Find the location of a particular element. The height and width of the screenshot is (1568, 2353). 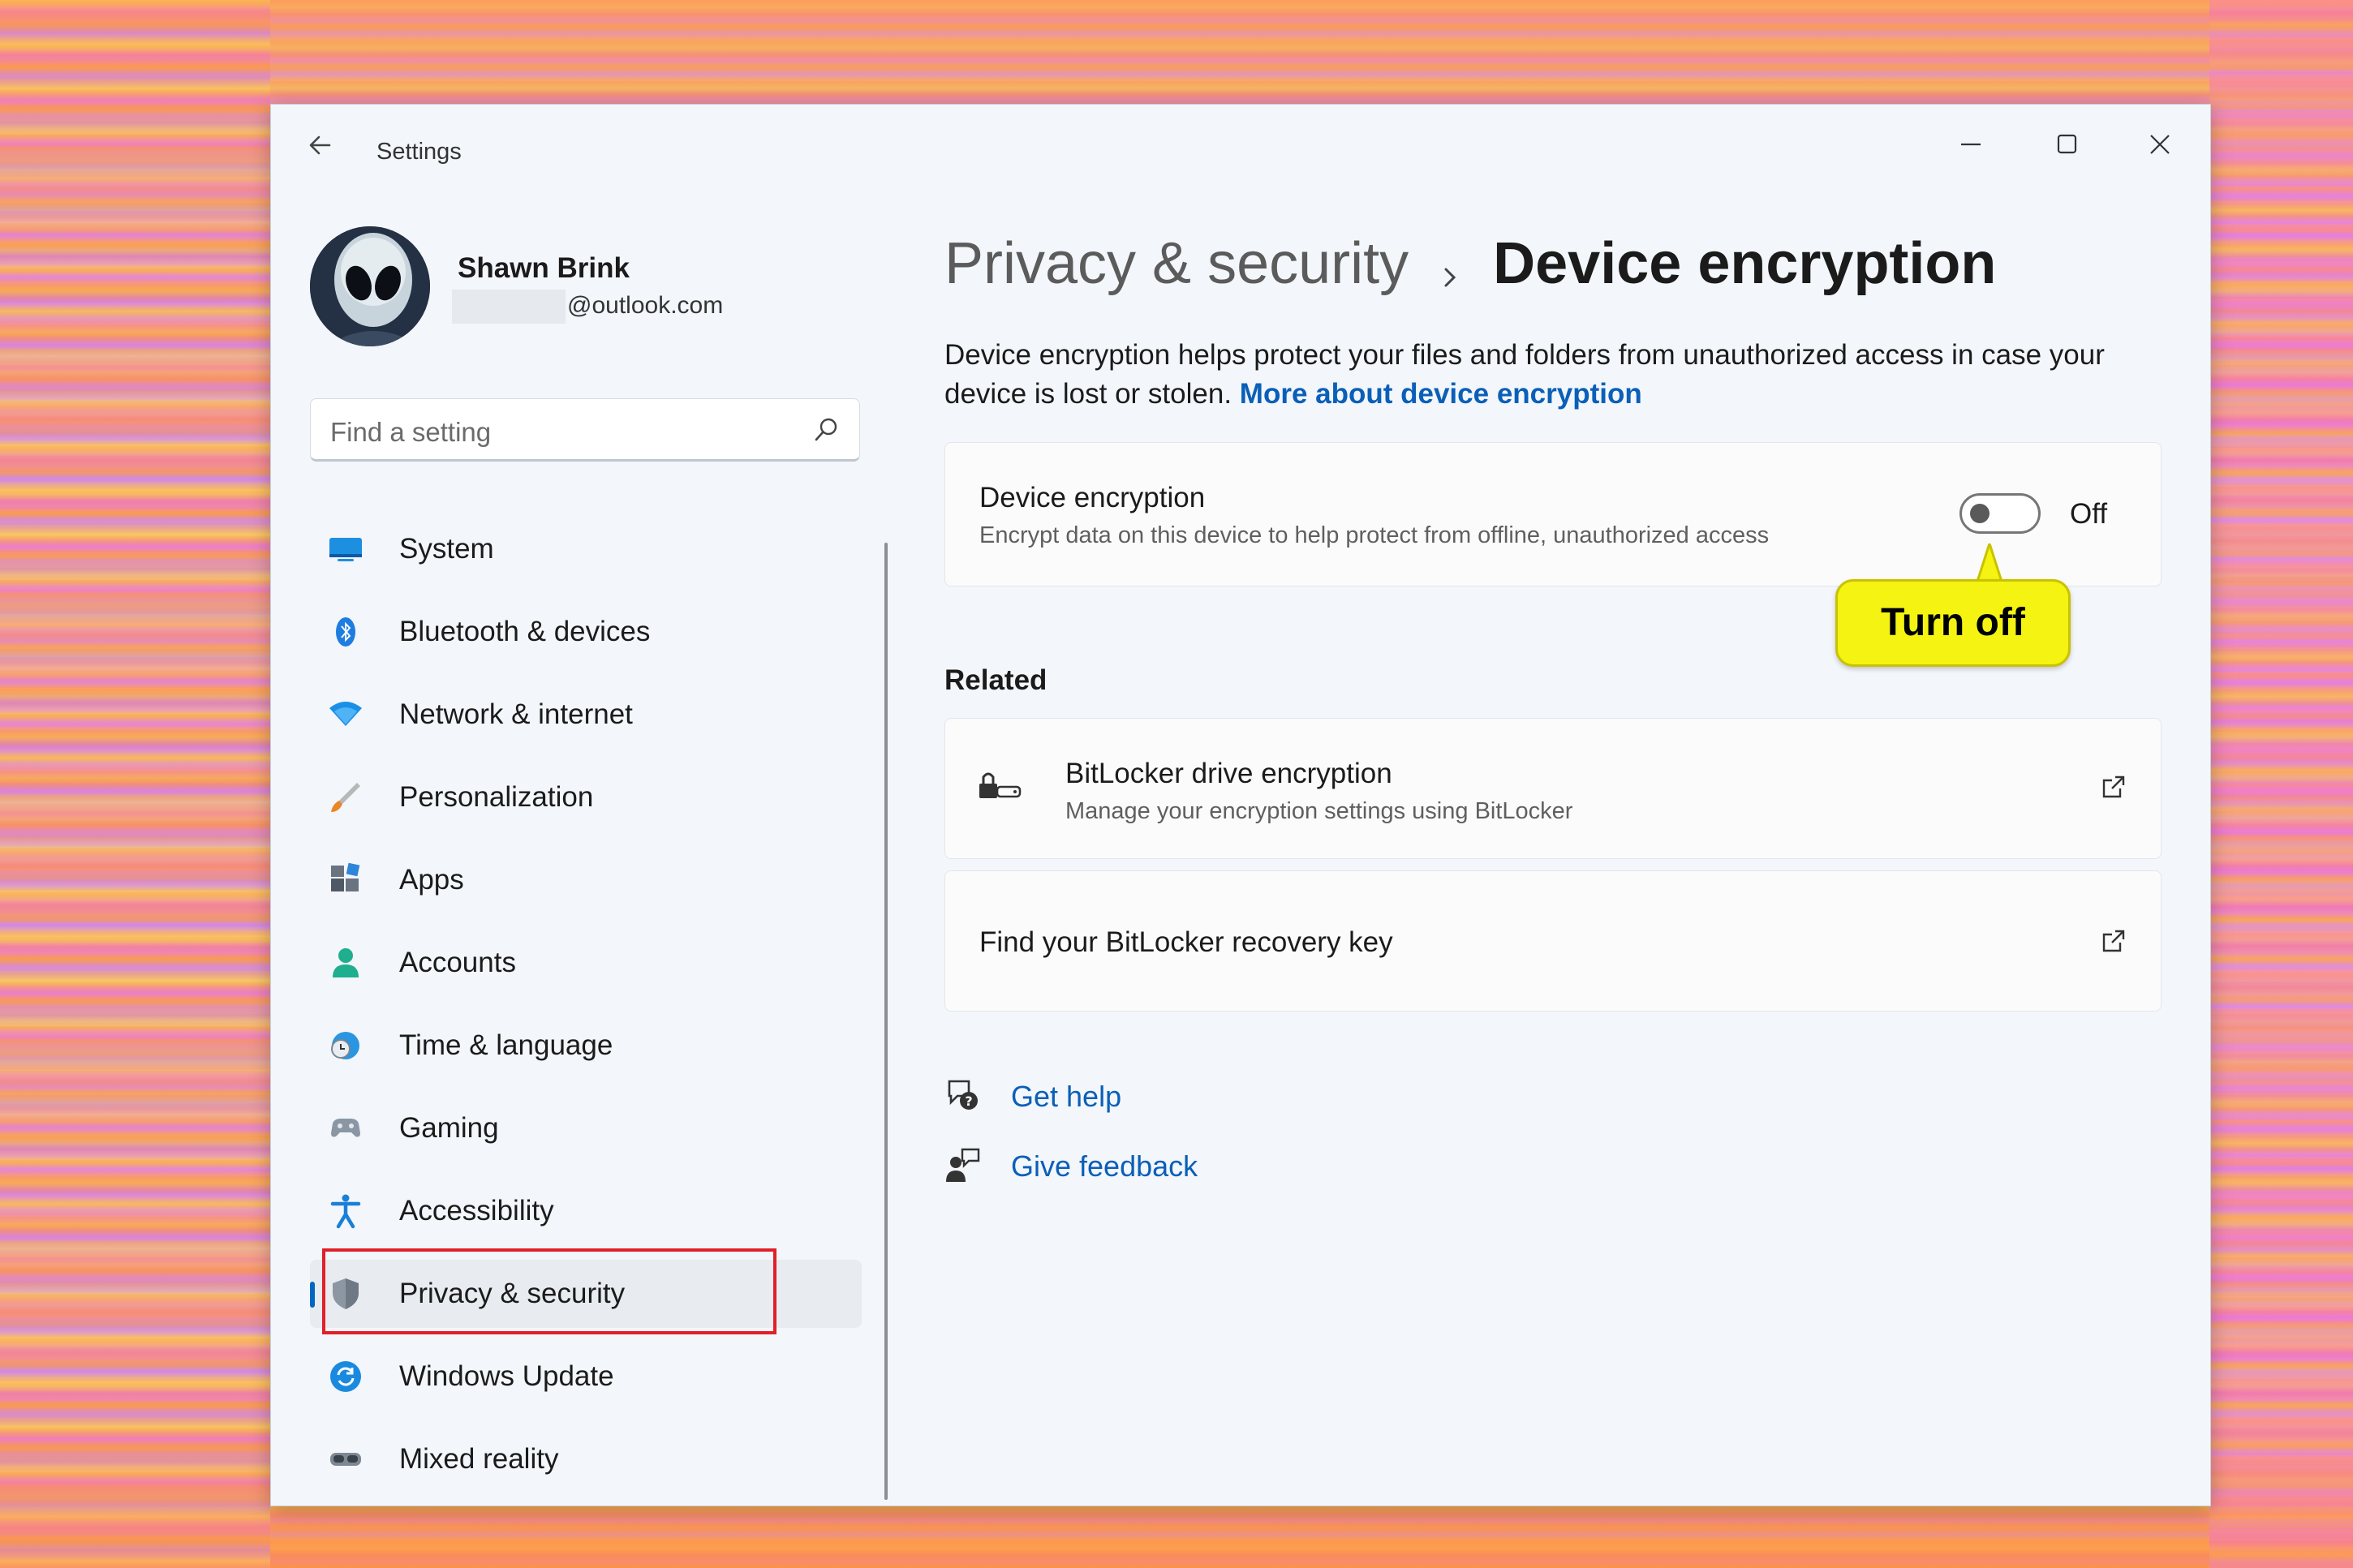

sidebar-scrollbar is located at coordinates (886, 1021).